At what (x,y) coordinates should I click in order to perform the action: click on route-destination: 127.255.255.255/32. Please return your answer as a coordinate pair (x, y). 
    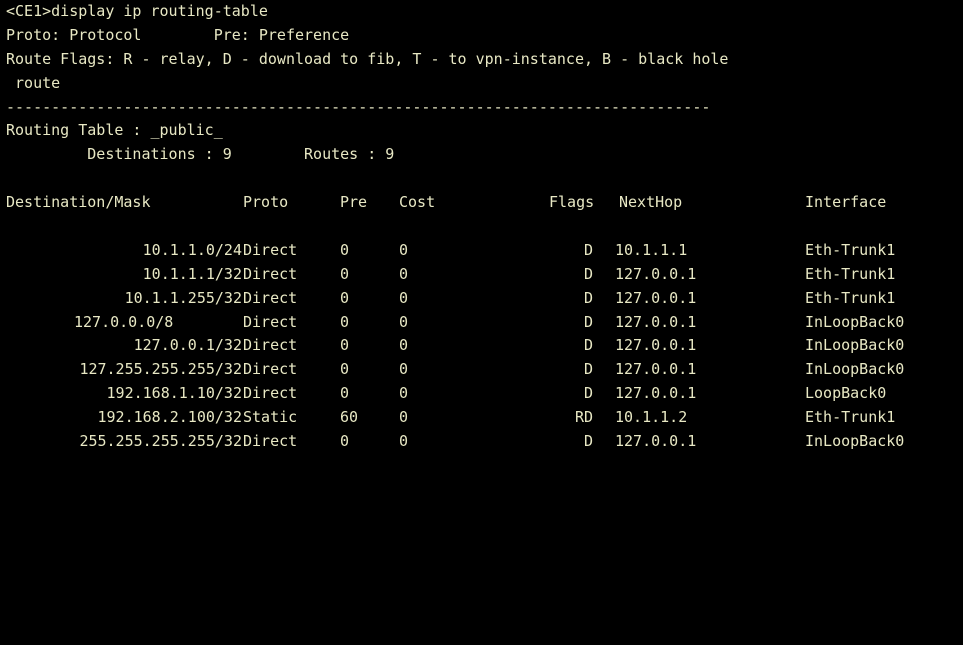
    Looking at the image, I should click on (160, 369).